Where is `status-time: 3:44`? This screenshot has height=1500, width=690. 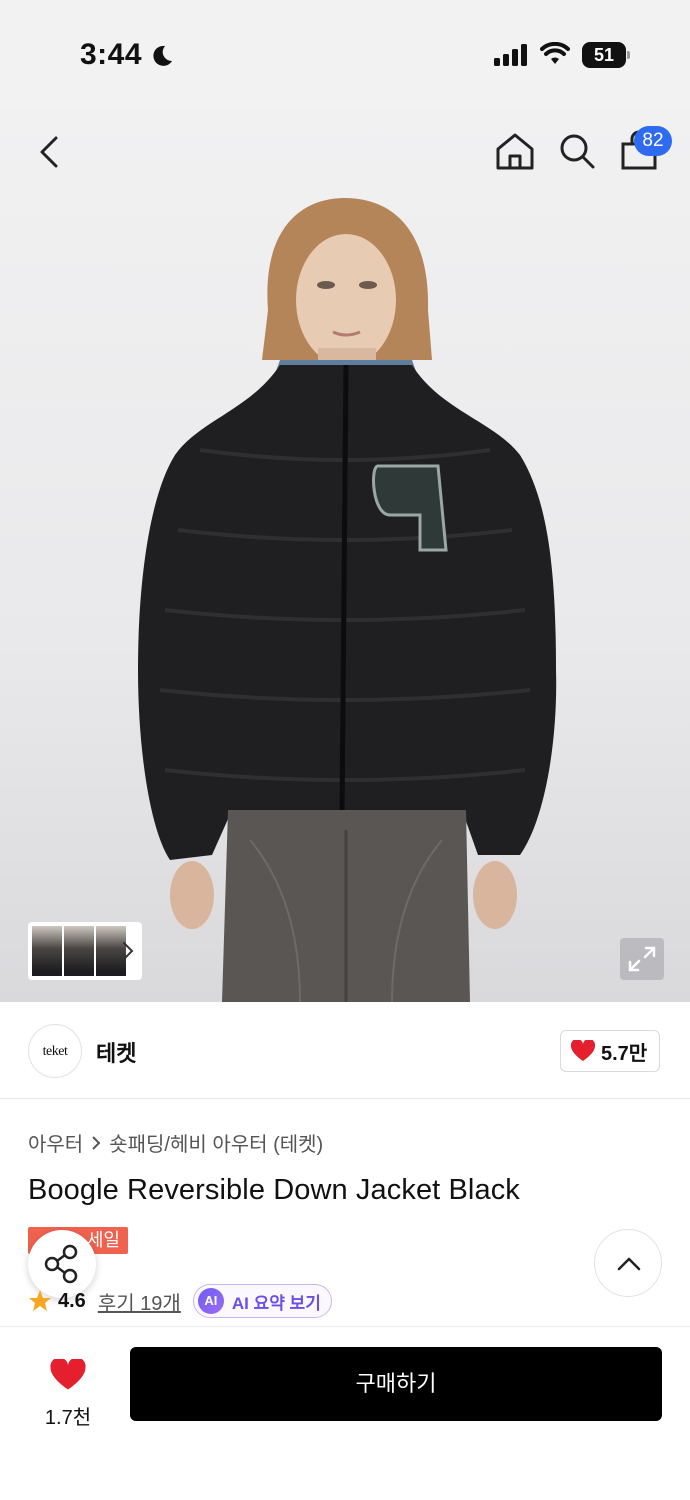 status-time: 3:44 is located at coordinates (111, 54).